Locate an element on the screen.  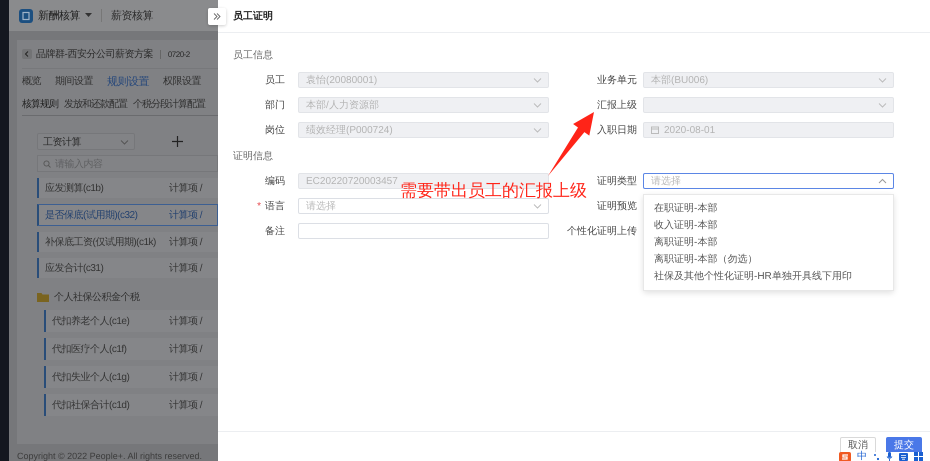
dropdown-option: 收入证明-本部 is located at coordinates (768, 225).